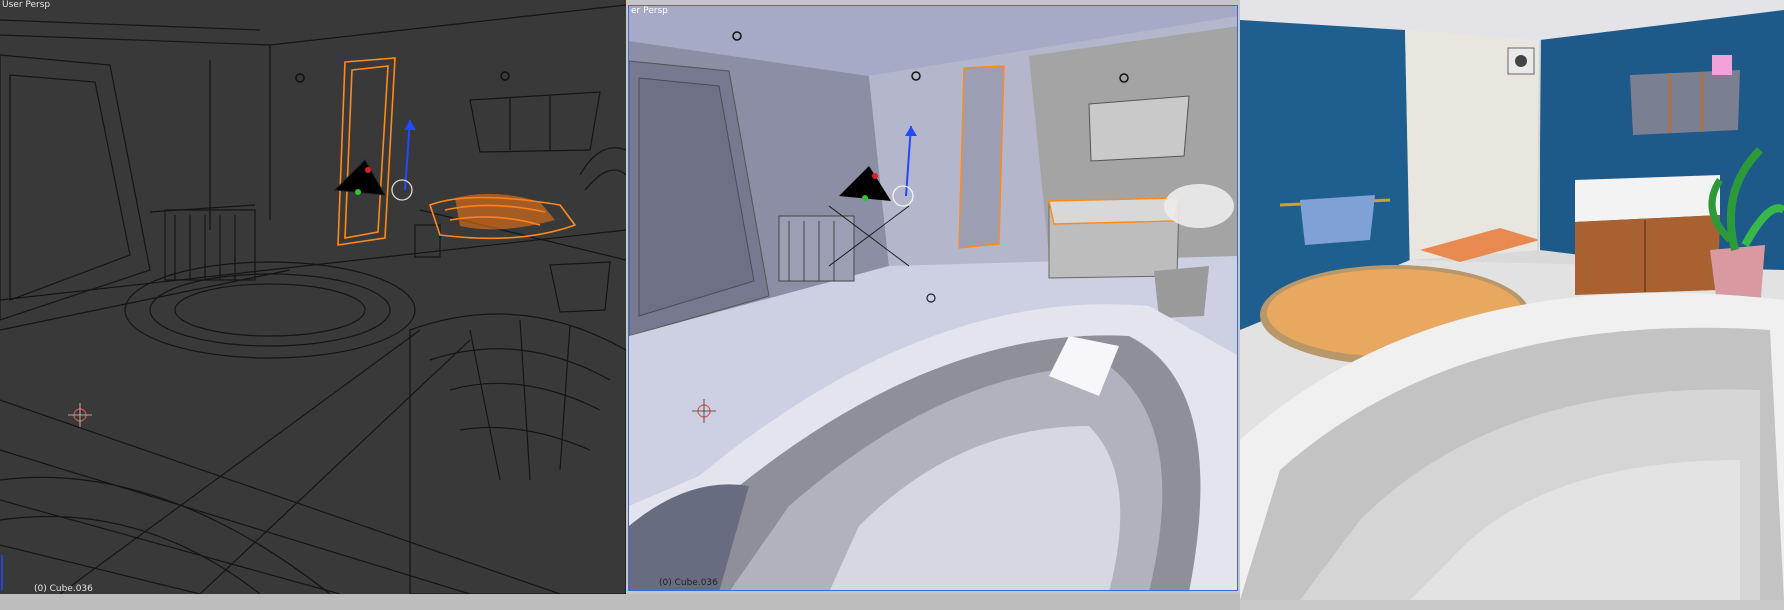 The height and width of the screenshot is (610, 1784). What do you see at coordinates (26, 5) in the screenshot?
I see `viewport-label: User Persp` at bounding box center [26, 5].